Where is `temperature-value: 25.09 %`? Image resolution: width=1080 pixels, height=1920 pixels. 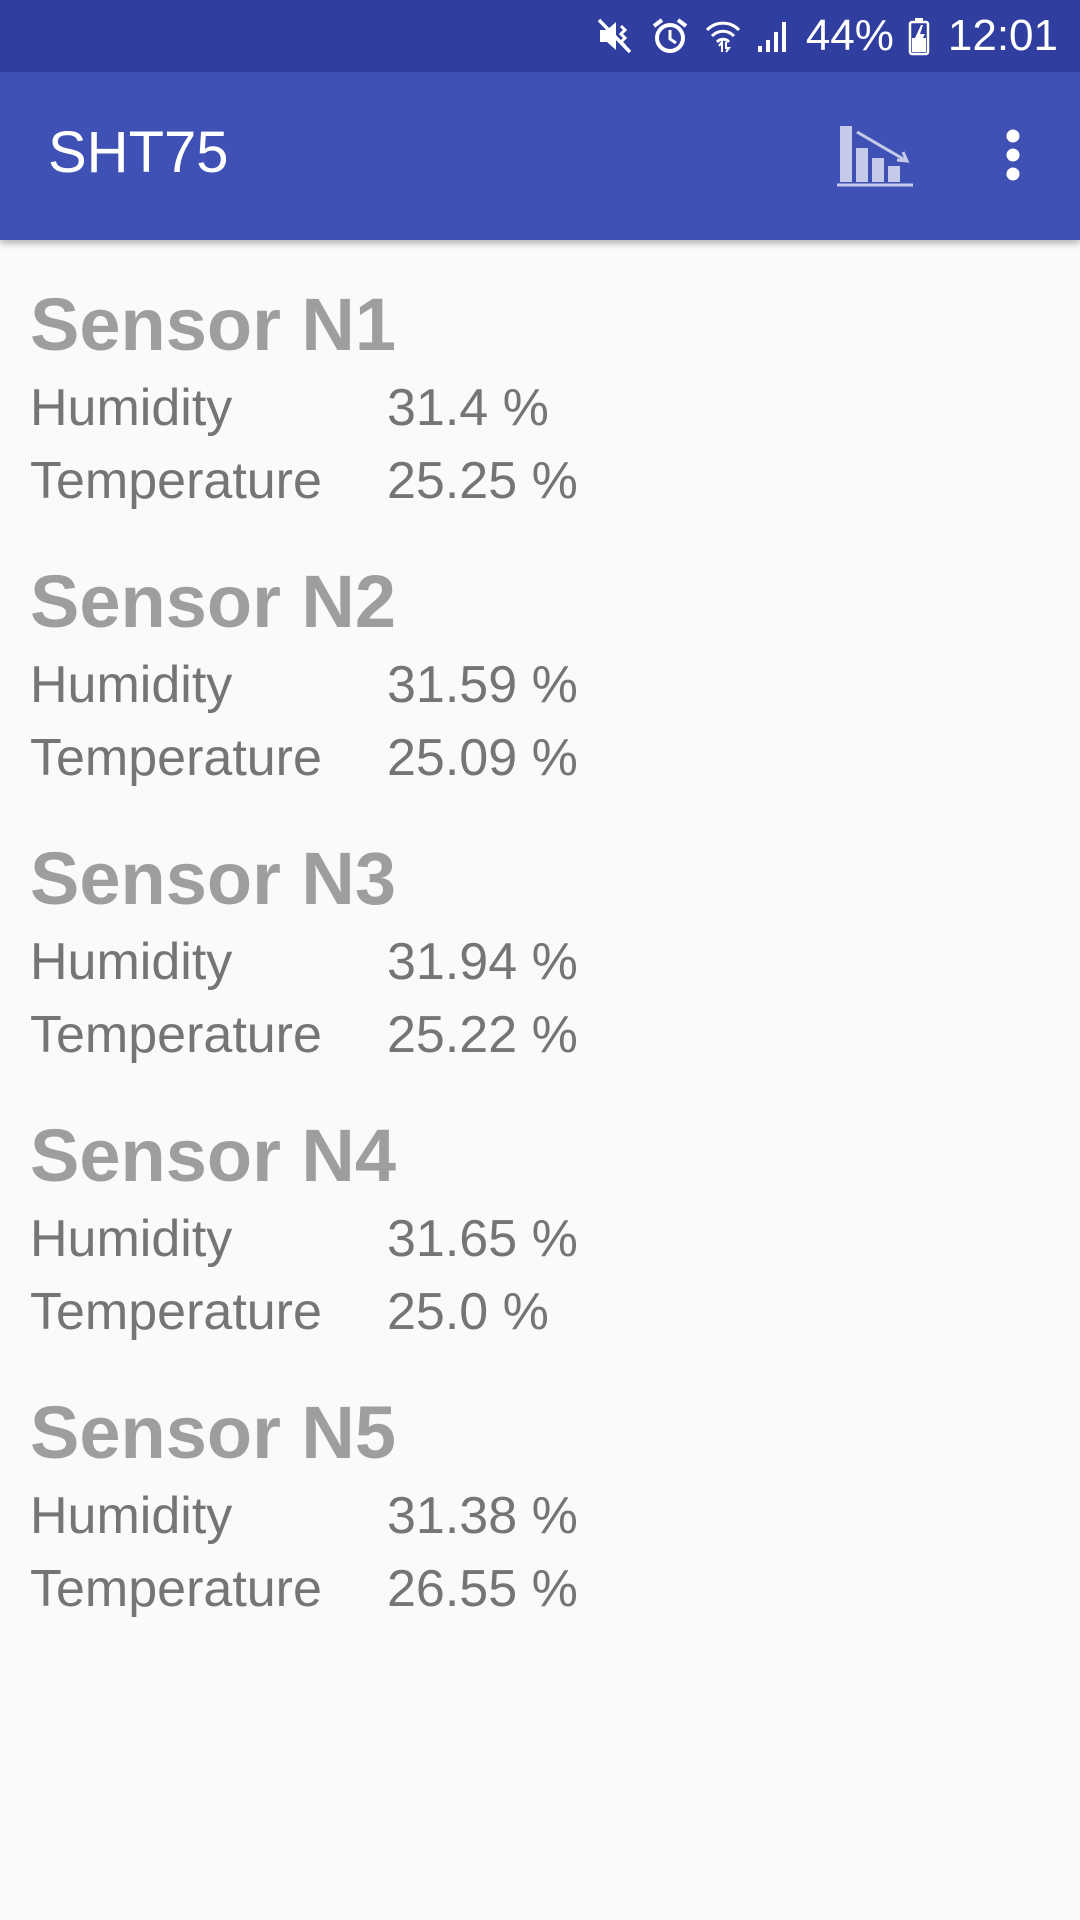
temperature-value: 25.09 % is located at coordinates (482, 758).